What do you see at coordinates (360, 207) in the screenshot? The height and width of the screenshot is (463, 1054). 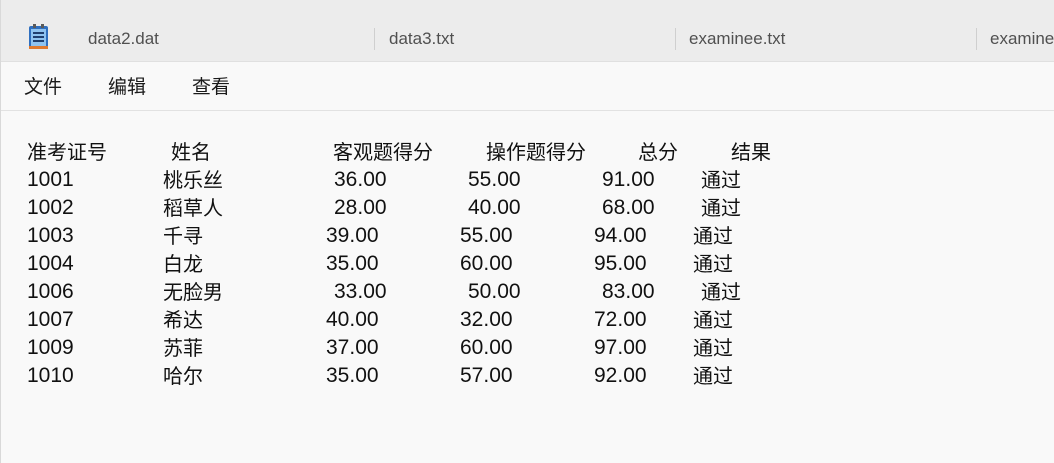 I see `row-objective-score: 28.00` at bounding box center [360, 207].